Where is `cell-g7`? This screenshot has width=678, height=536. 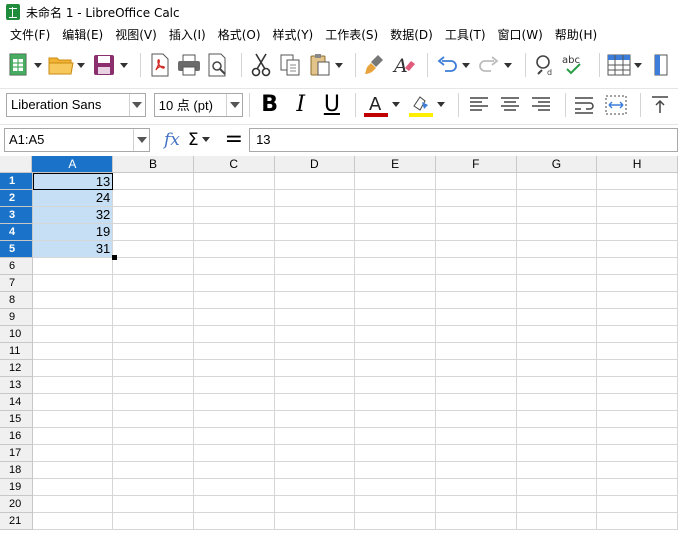
cell-g7 is located at coordinates (557, 283).